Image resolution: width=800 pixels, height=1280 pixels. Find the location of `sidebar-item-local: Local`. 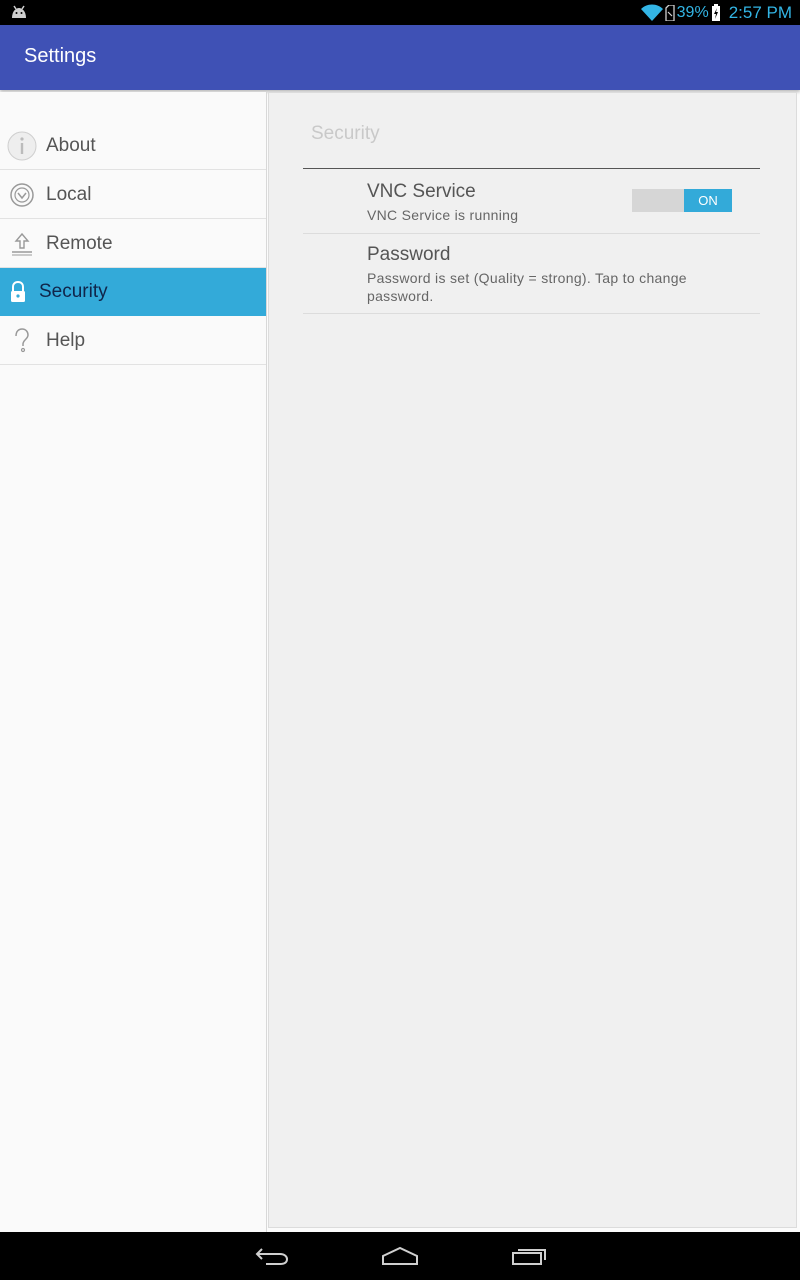

sidebar-item-local: Local is located at coordinates (133, 195).